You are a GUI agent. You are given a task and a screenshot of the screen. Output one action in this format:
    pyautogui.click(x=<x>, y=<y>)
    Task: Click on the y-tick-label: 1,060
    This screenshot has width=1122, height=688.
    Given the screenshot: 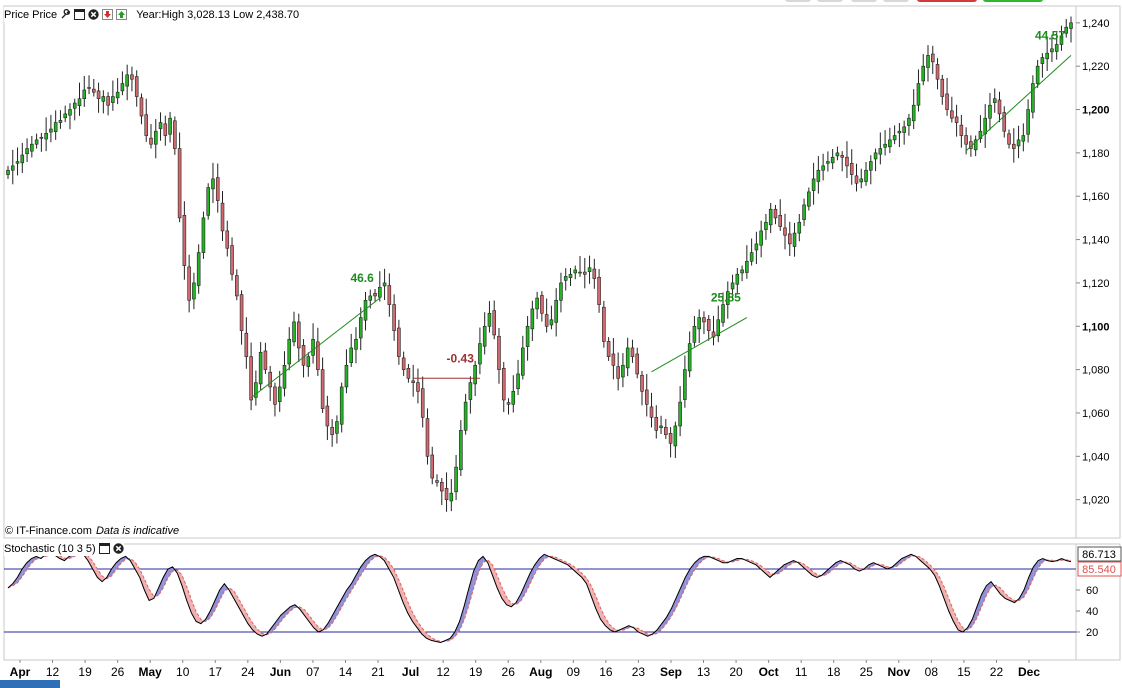 What is the action you would take?
    pyautogui.click(x=1096, y=414)
    